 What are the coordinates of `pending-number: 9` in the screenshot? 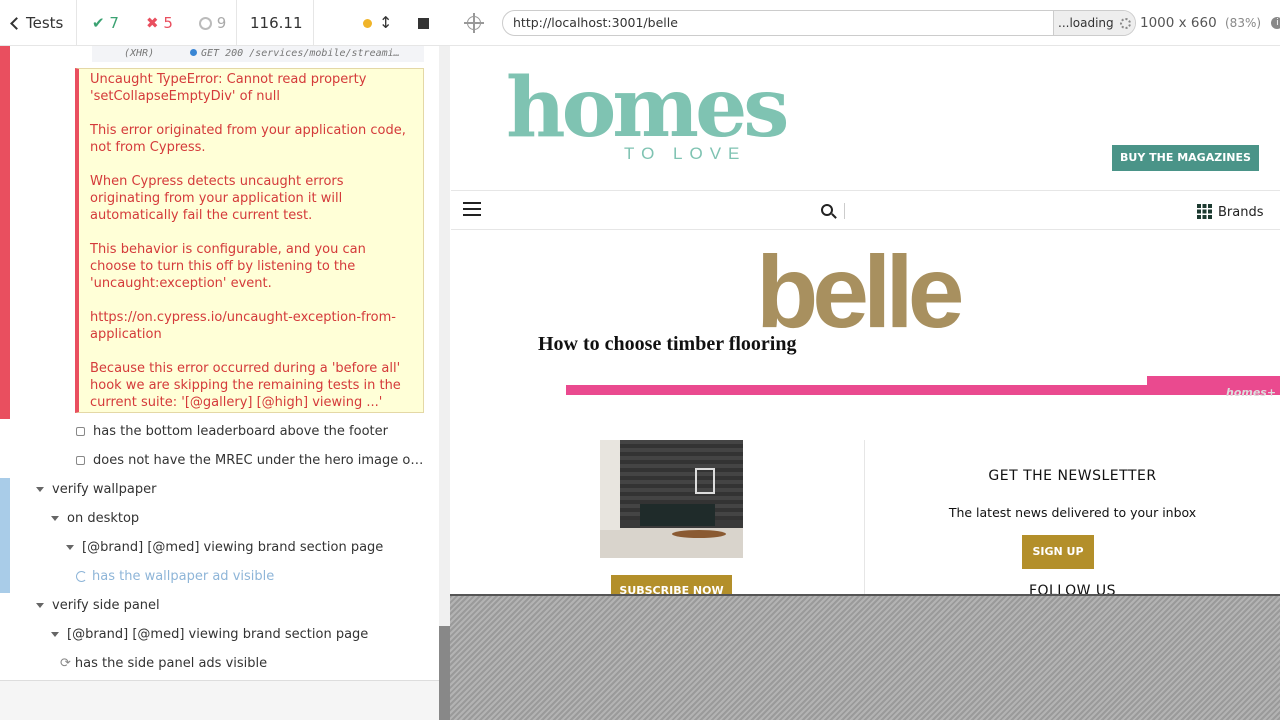 It's located at (221, 23).